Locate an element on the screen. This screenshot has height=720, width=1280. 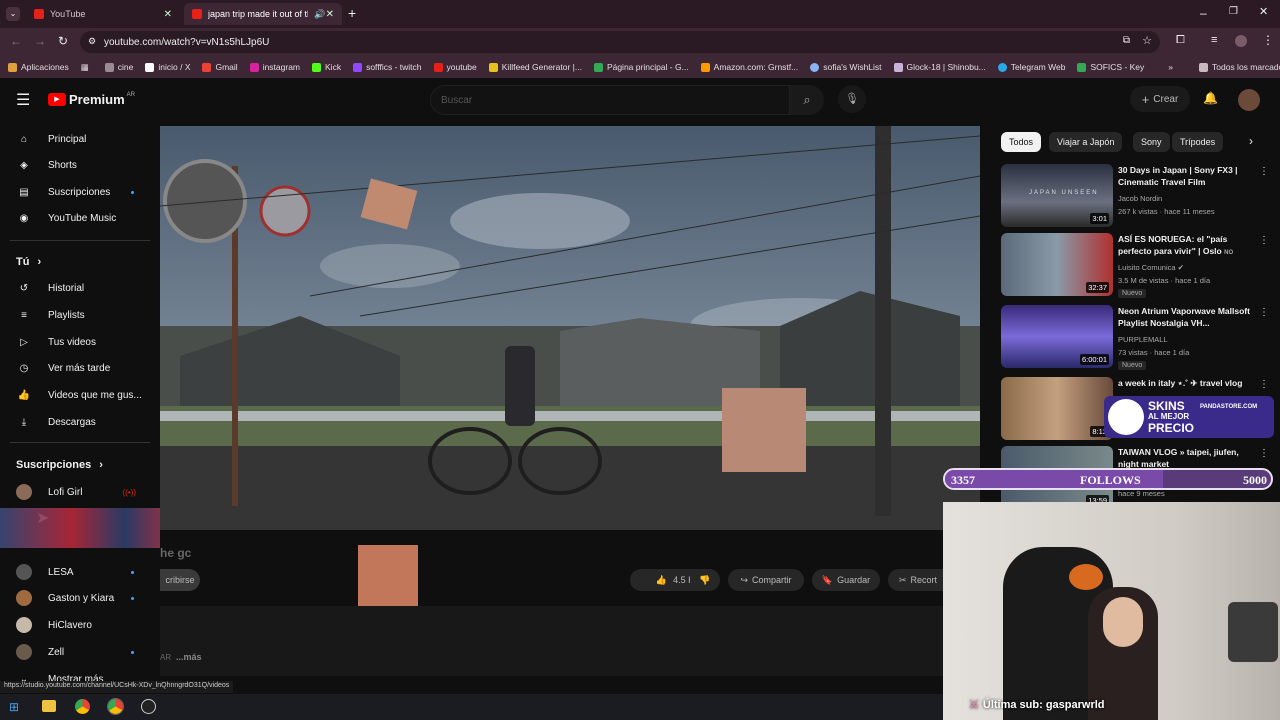
url-input: ⚙ youtube.com/watch?v=vN1s5hLJp6U ⧉ ☆ is located at coordinates (620, 42).